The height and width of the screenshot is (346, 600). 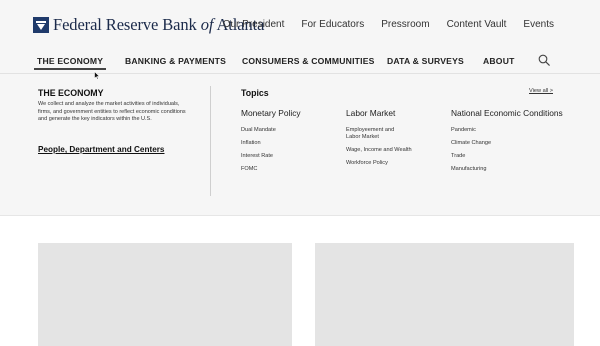 What do you see at coordinates (255, 93) in the screenshot?
I see `topics-heading: Topics` at bounding box center [255, 93].